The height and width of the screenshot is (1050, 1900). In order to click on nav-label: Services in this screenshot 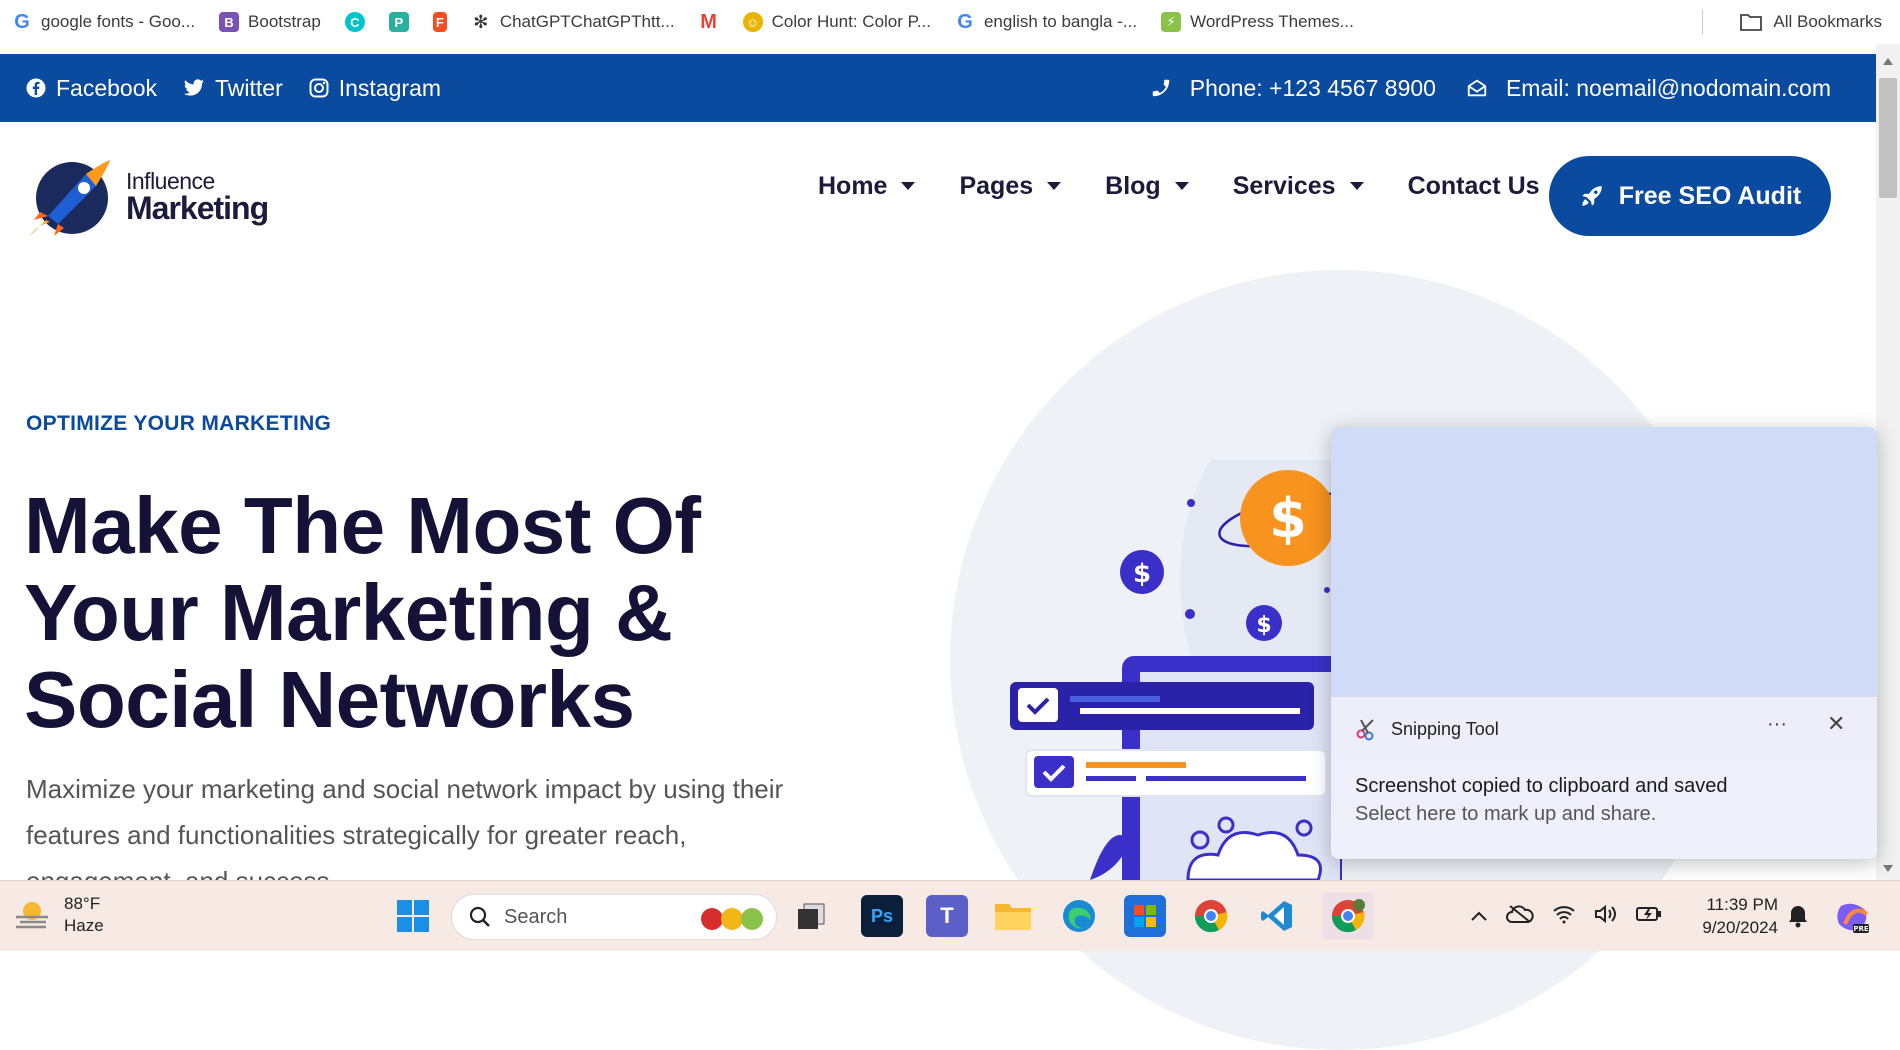, I will do `click(1284, 185)`.